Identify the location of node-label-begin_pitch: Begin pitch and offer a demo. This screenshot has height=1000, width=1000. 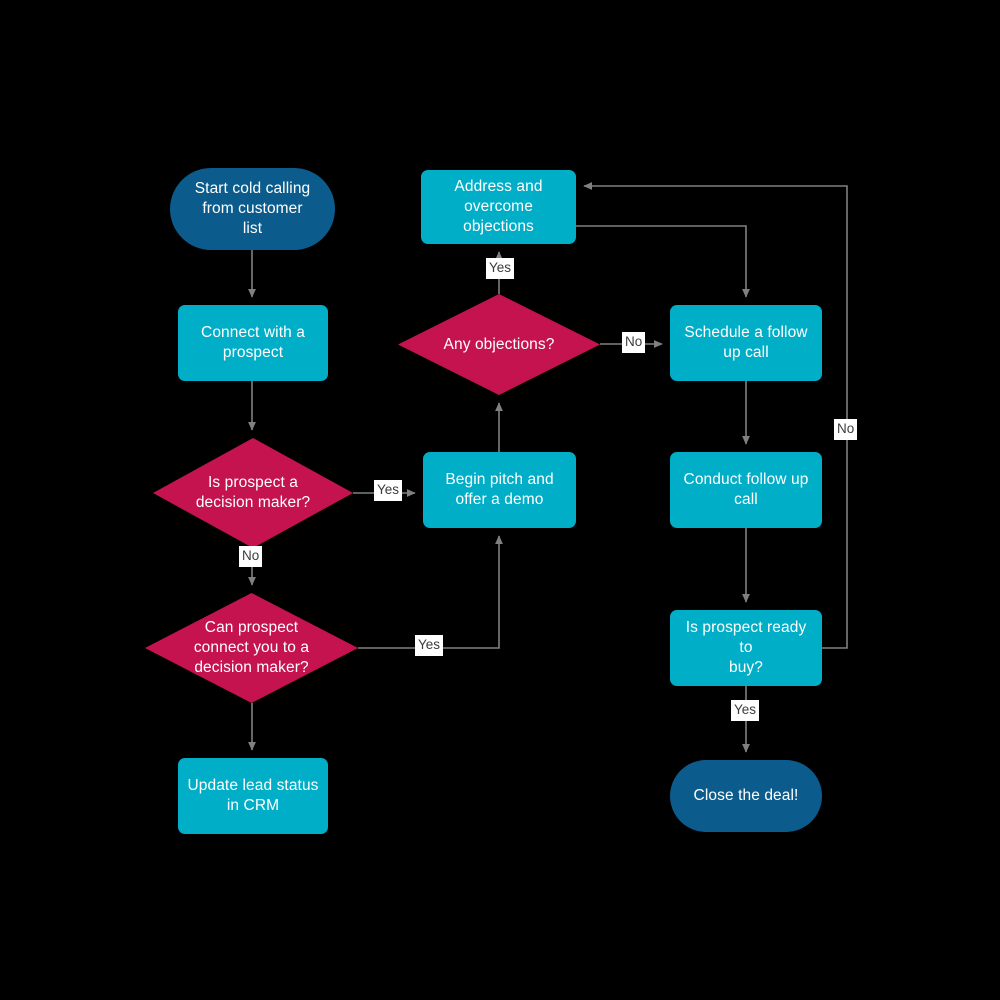
(499, 489).